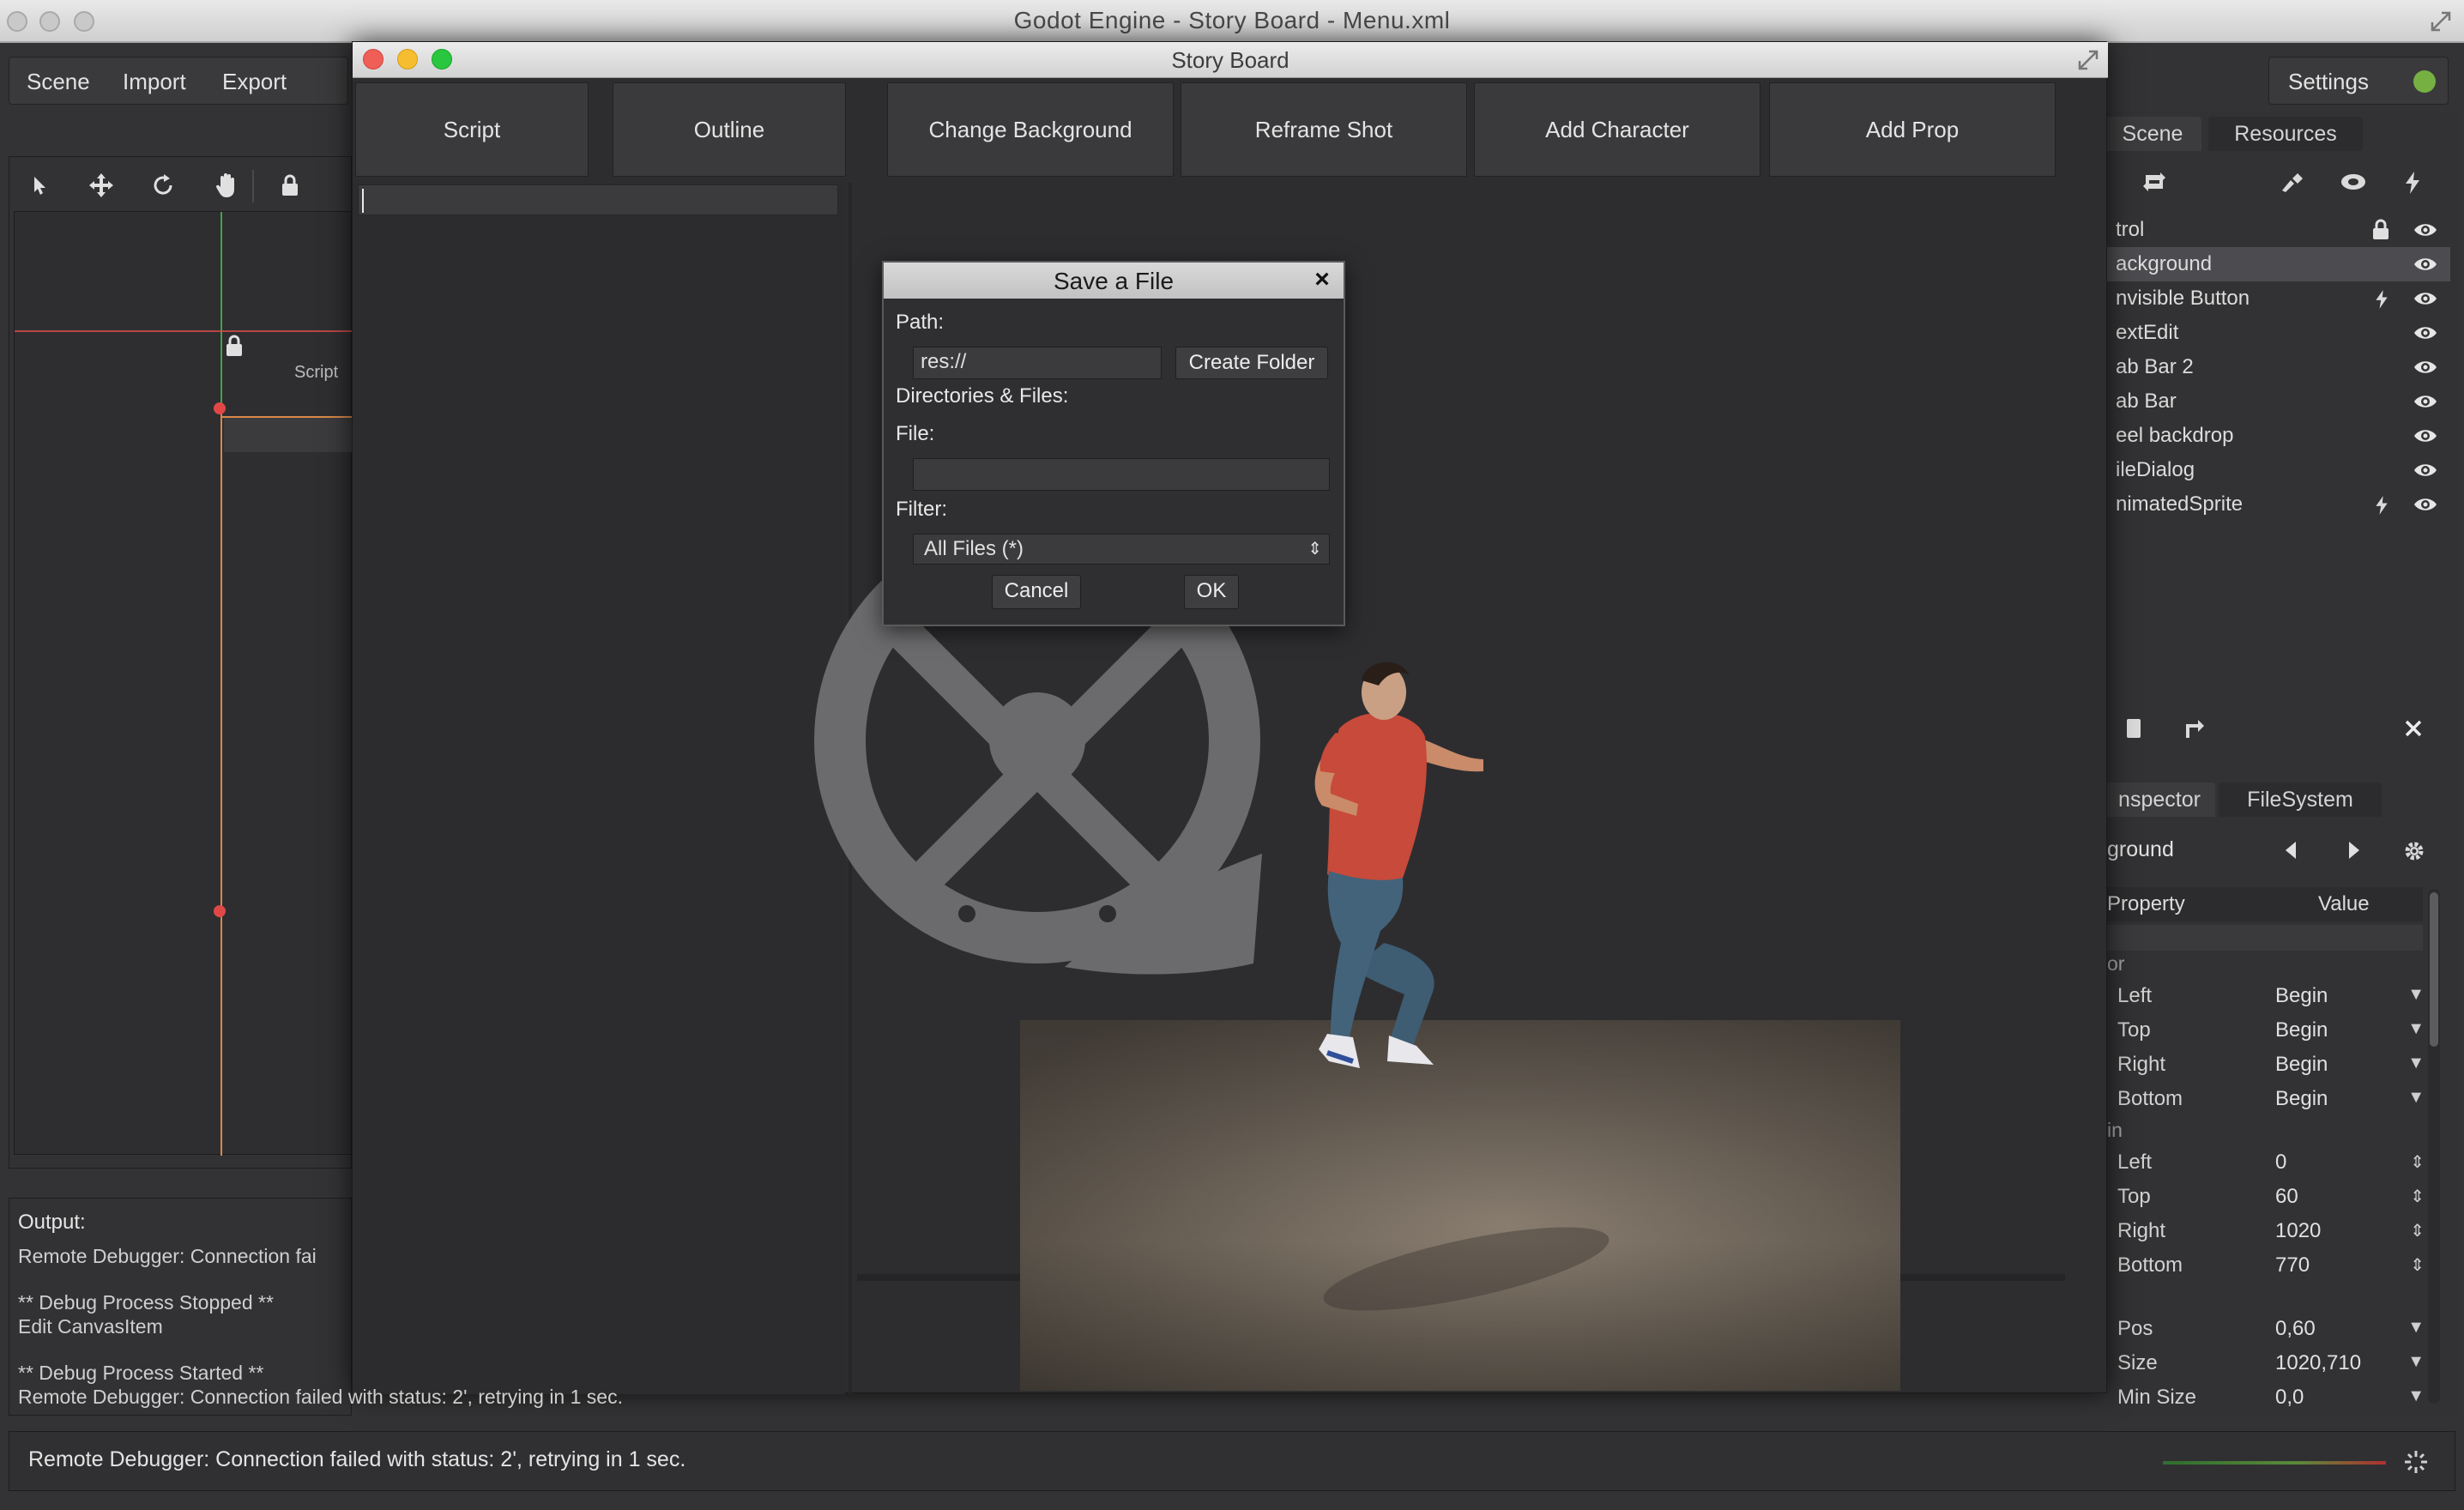 This screenshot has width=2464, height=1510. What do you see at coordinates (2266, 1029) in the screenshot?
I see `property-row: Top Begin ▼` at bounding box center [2266, 1029].